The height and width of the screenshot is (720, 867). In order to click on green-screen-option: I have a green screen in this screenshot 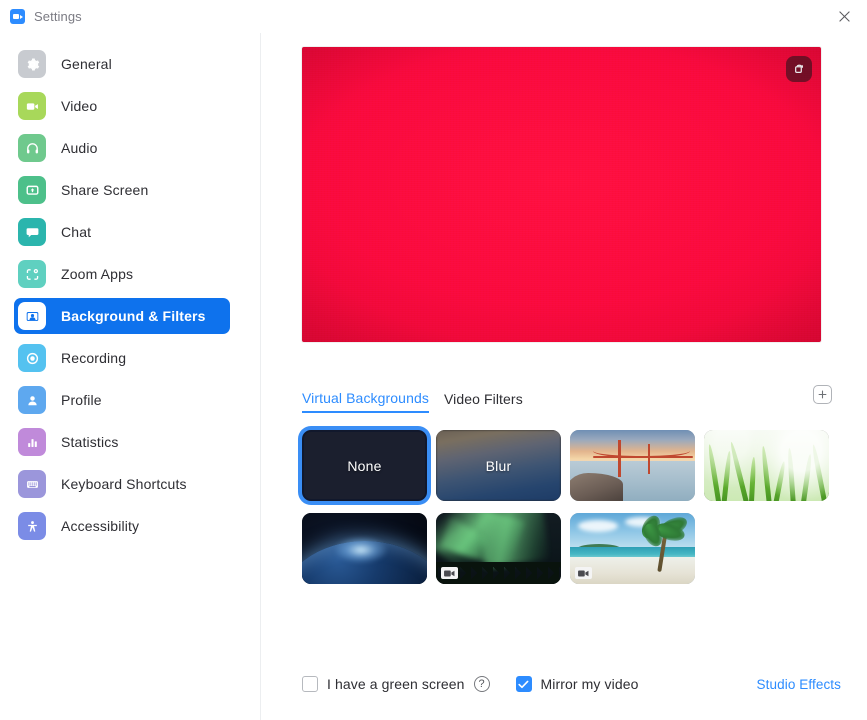, I will do `click(383, 684)`.